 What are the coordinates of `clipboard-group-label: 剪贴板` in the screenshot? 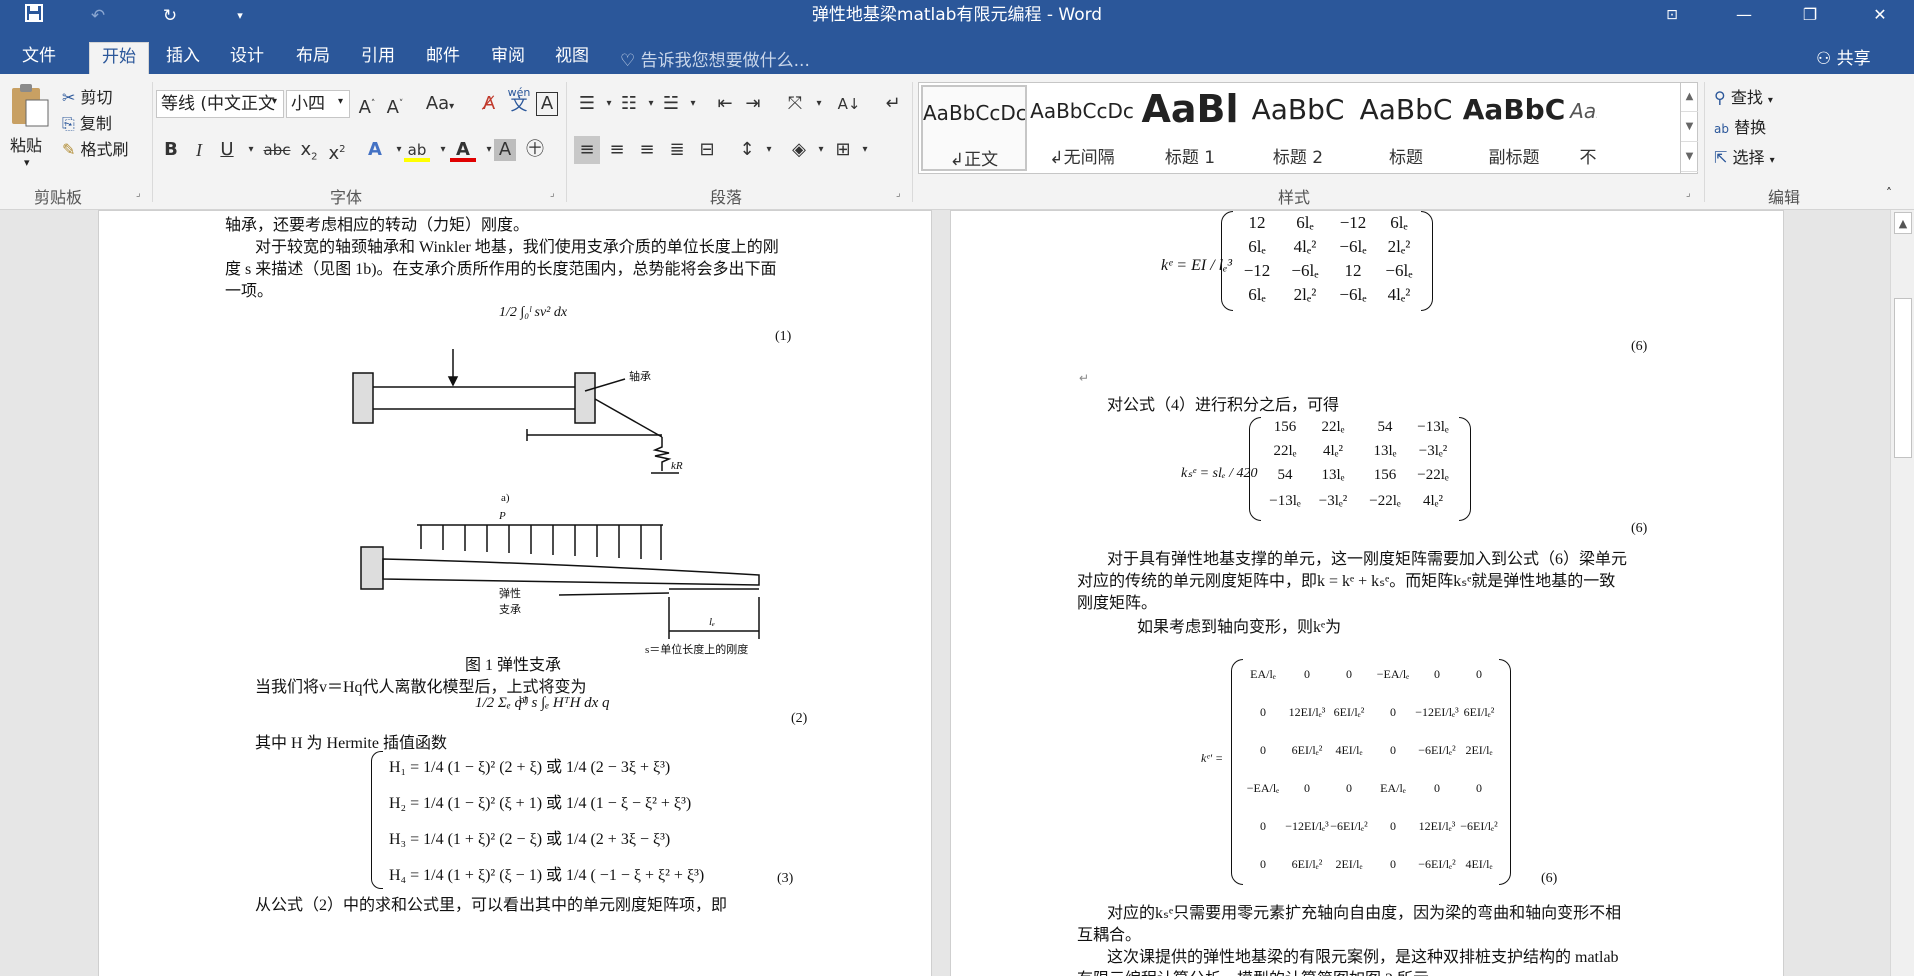 It's located at (58, 197).